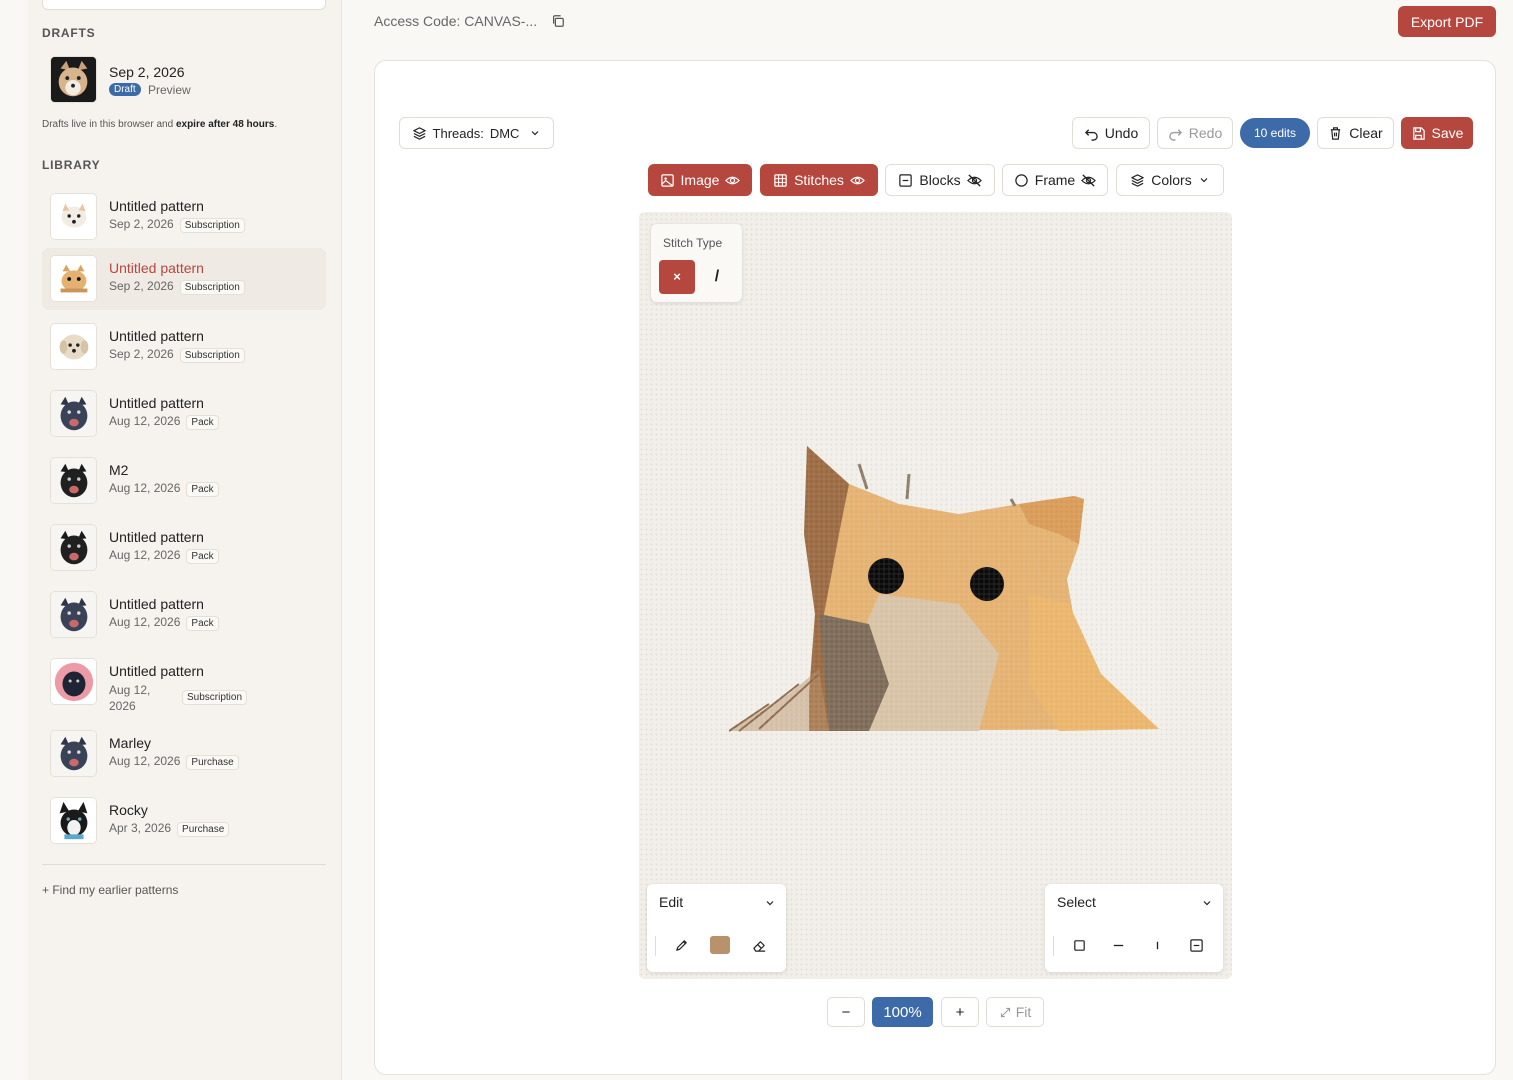 The height and width of the screenshot is (1080, 1513). Describe the element at coordinates (419, 133) in the screenshot. I see `layers-icon` at that location.